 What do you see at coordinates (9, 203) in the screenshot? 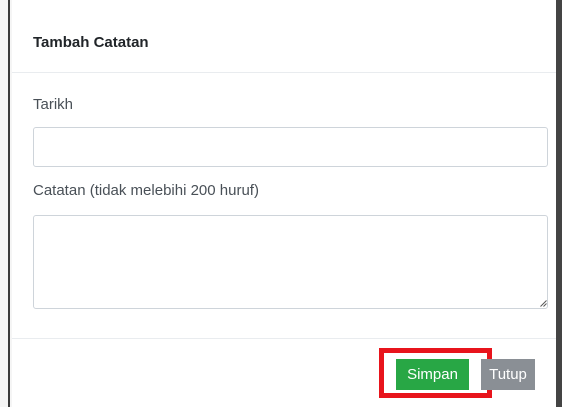
I see `backdrop-edge-line` at bounding box center [9, 203].